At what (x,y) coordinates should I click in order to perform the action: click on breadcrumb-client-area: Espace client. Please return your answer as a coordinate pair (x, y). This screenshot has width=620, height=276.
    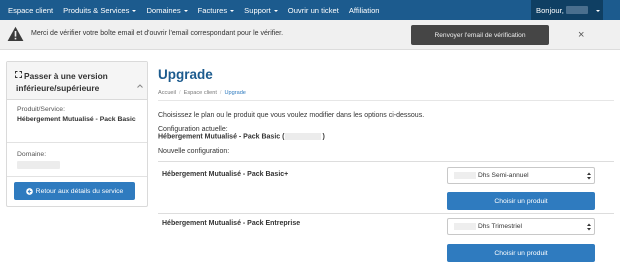
    Looking at the image, I should click on (200, 93).